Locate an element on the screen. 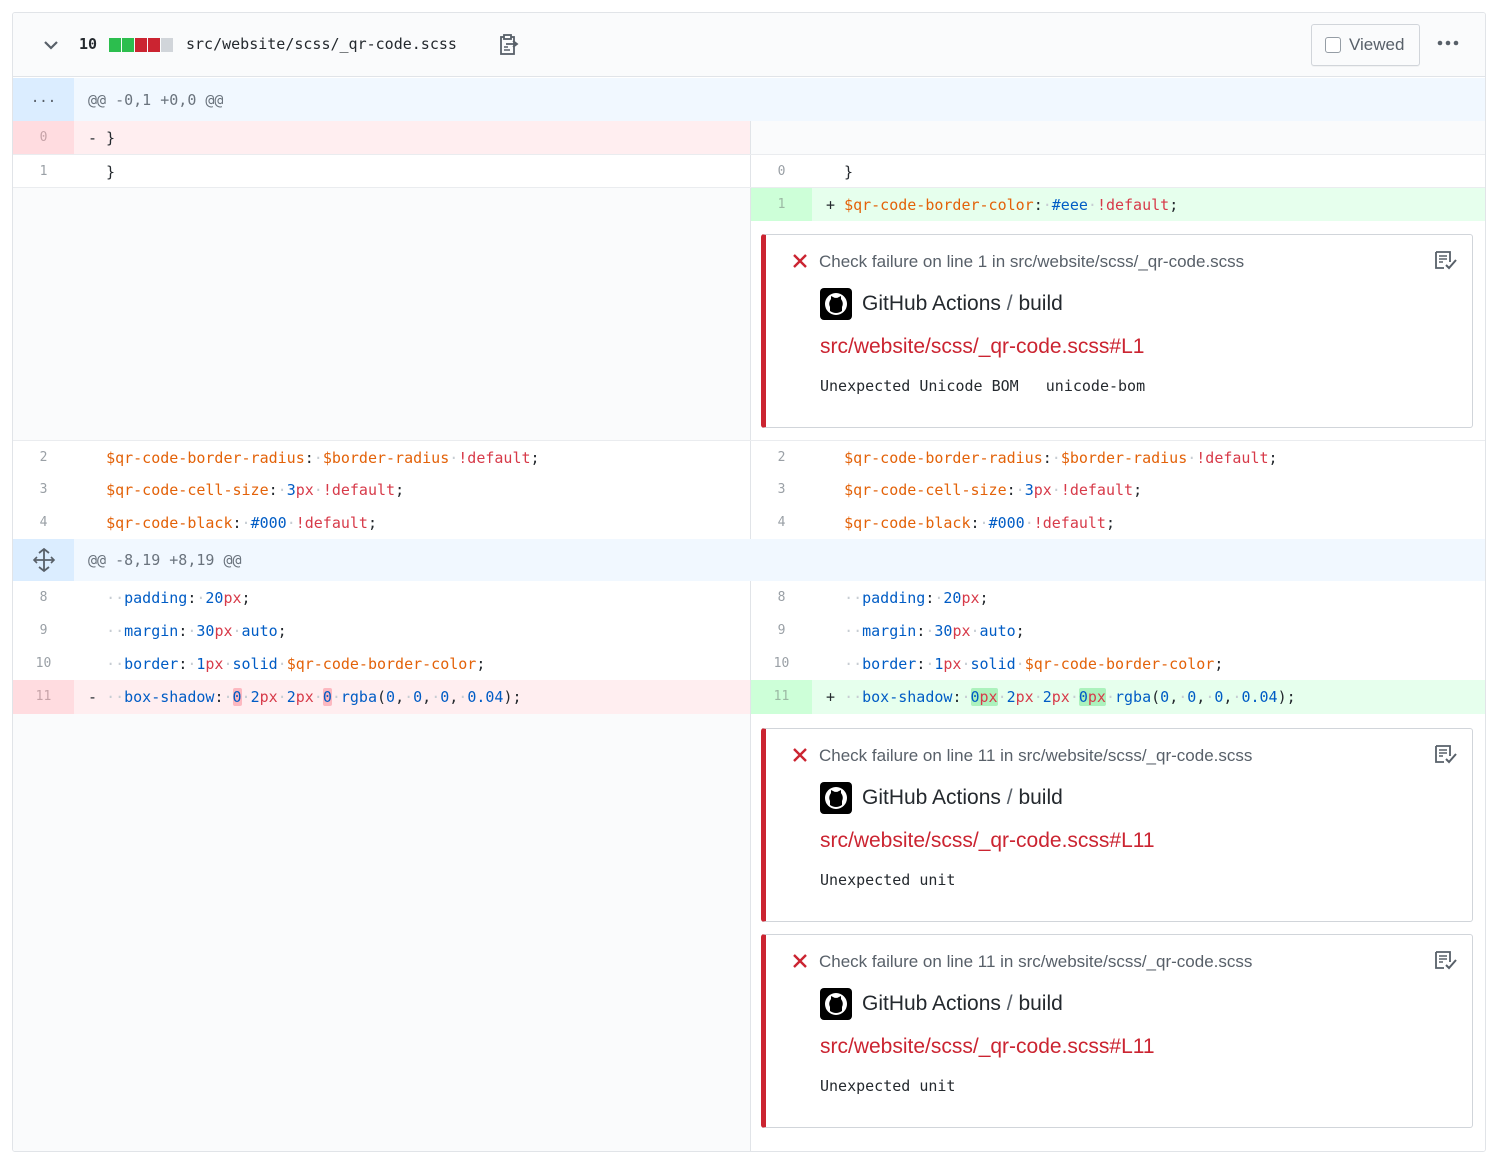 This screenshot has width=1497, height=1152. hunk-header-text: @@ -0,1 +0,0 @@ is located at coordinates (156, 100).